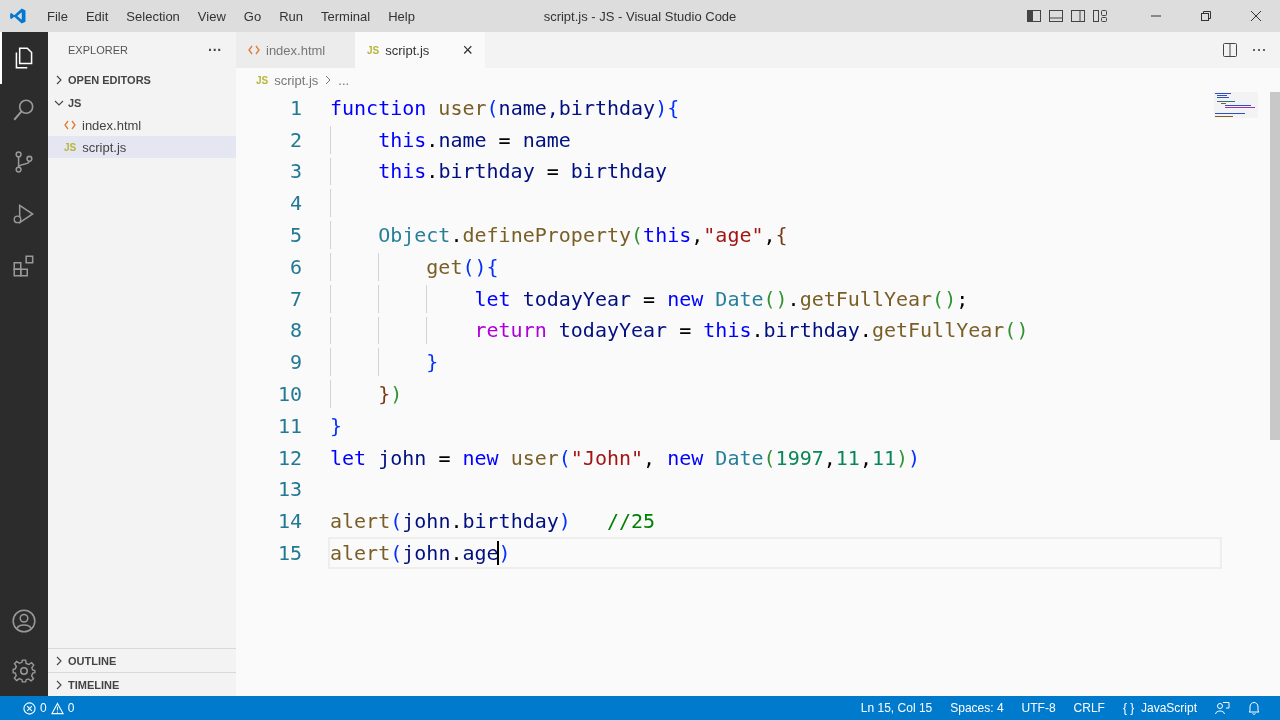 This screenshot has width=1280, height=720. What do you see at coordinates (328, 80) in the screenshot?
I see `chevron-right-icon` at bounding box center [328, 80].